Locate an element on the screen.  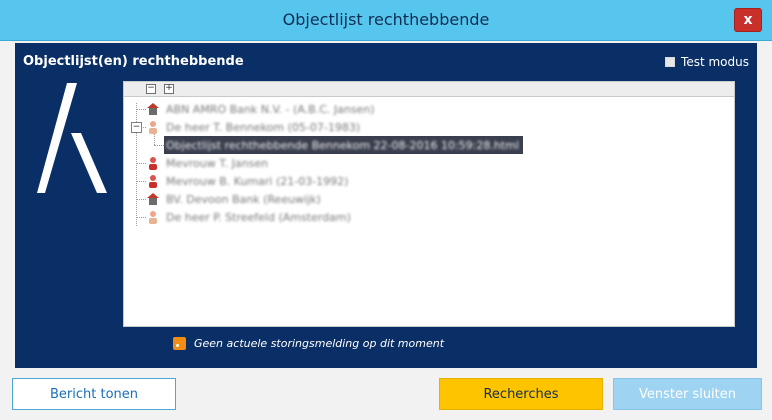
close-icon: x is located at coordinates (748, 20).